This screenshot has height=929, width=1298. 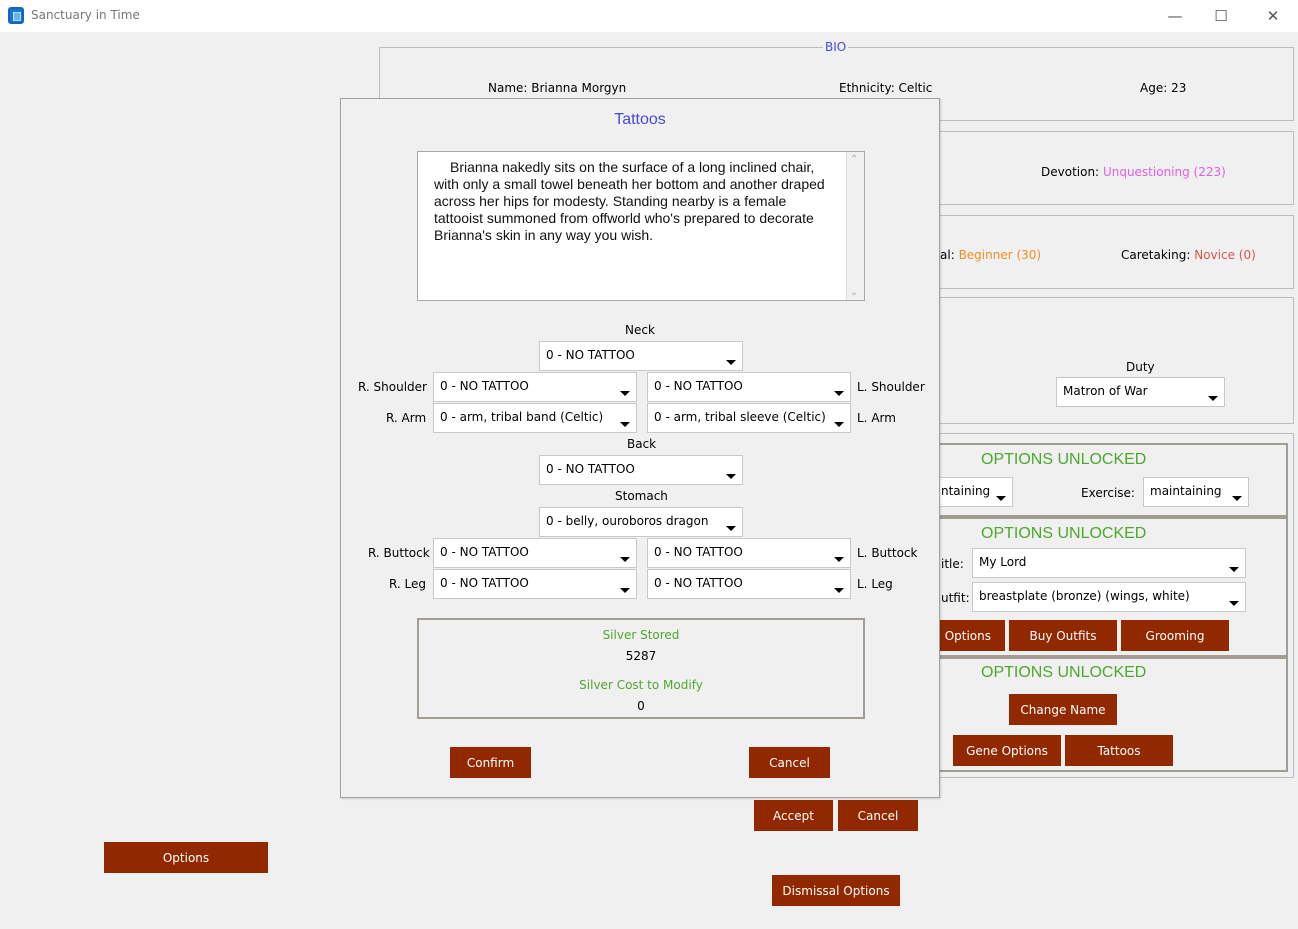 I want to click on neck-value: 0 - NO TATTOO, so click(x=590, y=355).